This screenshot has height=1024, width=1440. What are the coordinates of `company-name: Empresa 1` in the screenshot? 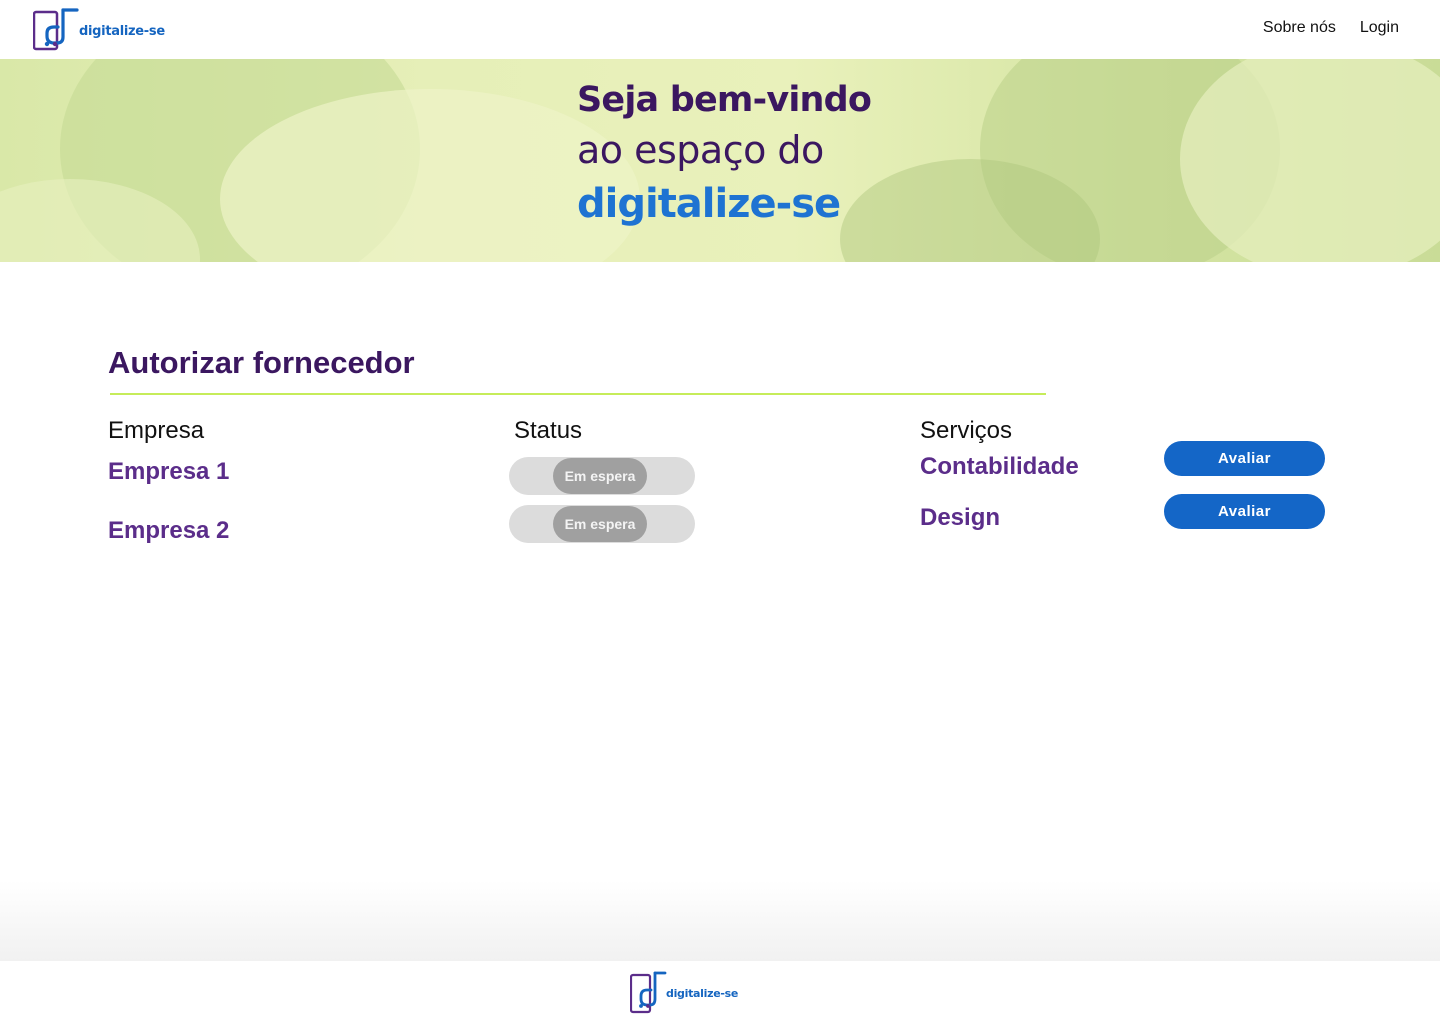 It's located at (169, 471).